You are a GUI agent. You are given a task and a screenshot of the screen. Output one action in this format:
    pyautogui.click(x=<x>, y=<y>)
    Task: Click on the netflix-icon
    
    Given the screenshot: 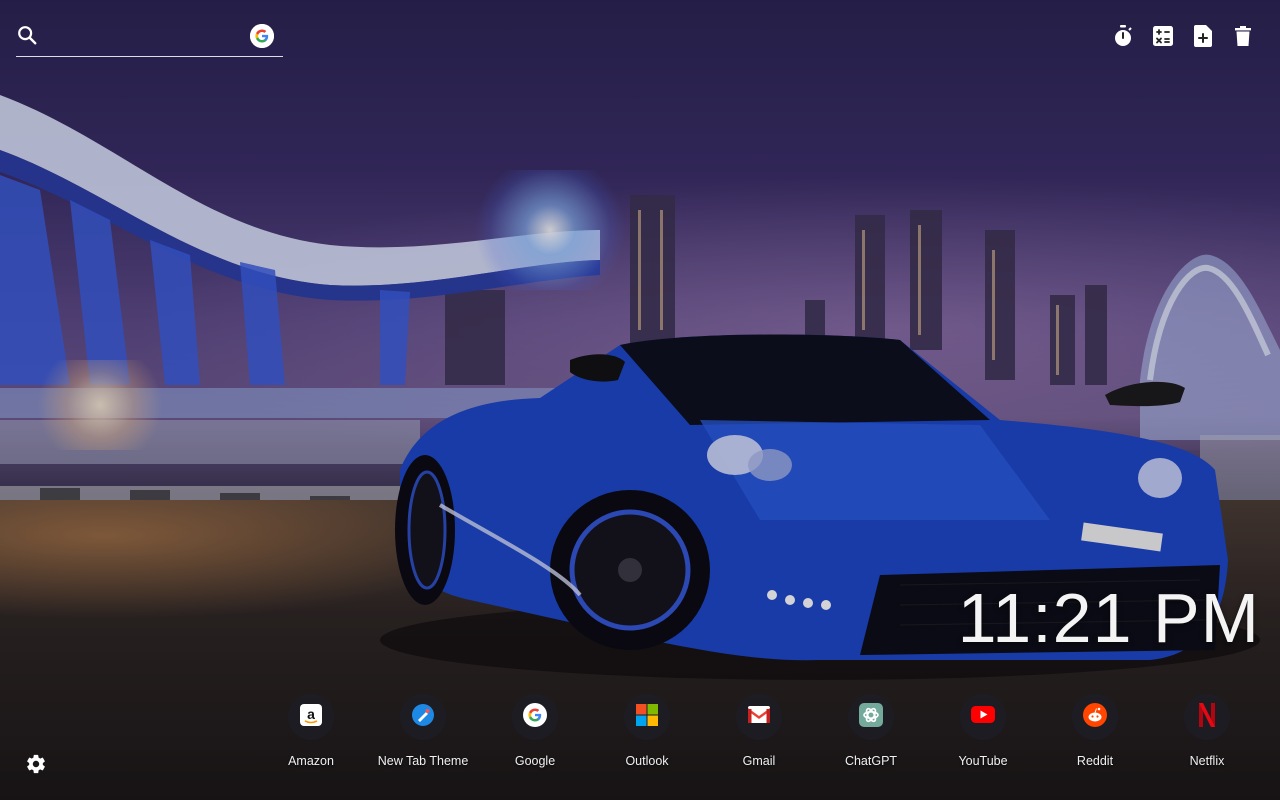 What is the action you would take?
    pyautogui.click(x=1207, y=717)
    